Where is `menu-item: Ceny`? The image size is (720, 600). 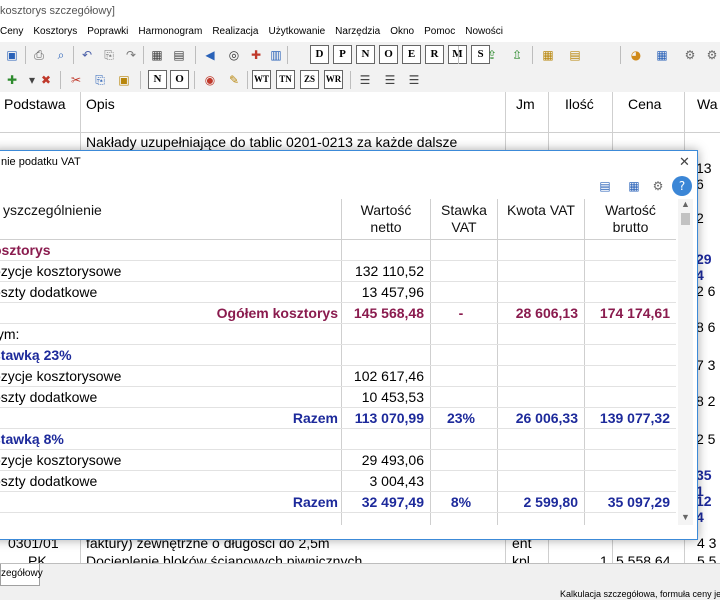 menu-item: Ceny is located at coordinates (11, 32).